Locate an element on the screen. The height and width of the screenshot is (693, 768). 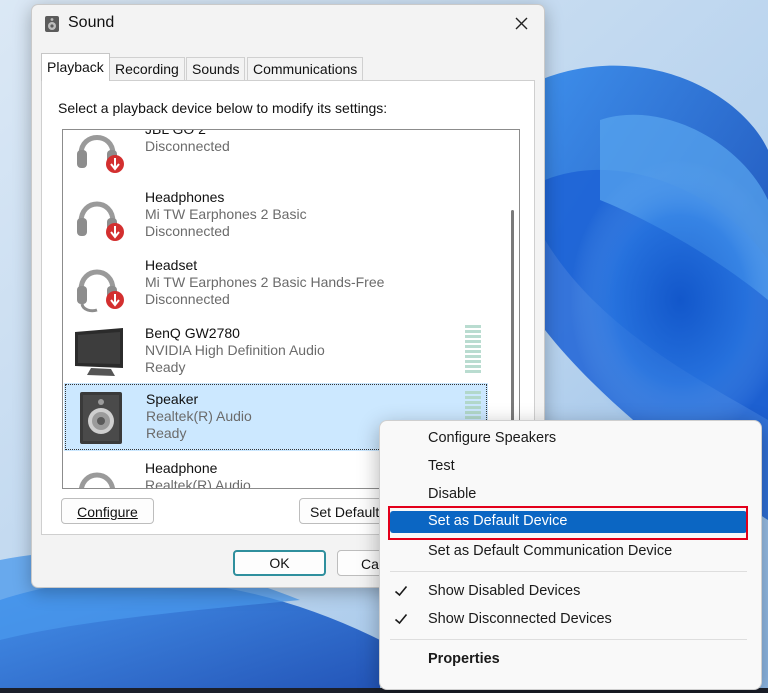
device-description: NVIDIA High Definition Audio is located at coordinates (235, 350).